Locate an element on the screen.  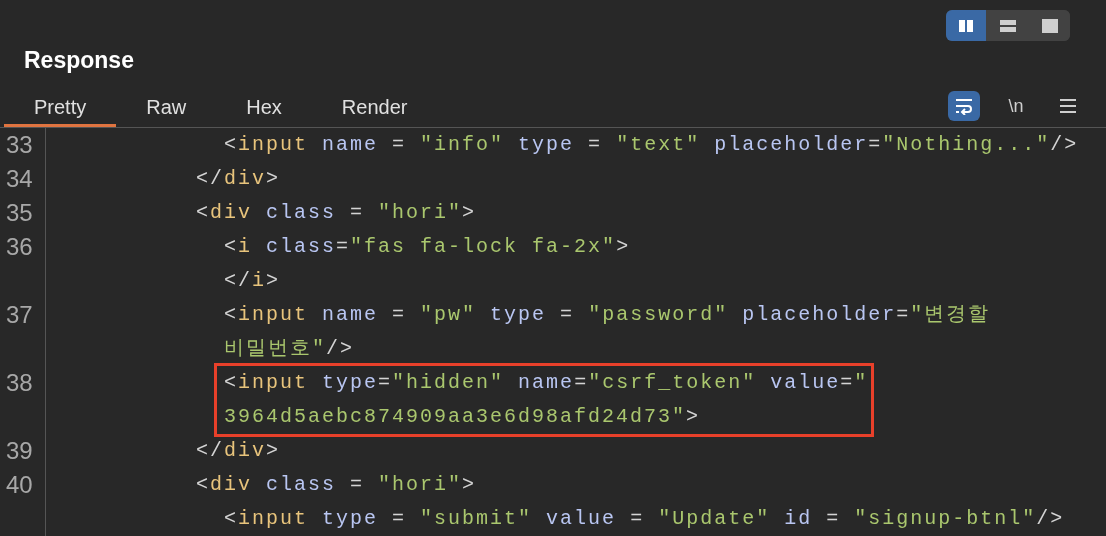
response-tab: Pretty is located at coordinates (60, 108).